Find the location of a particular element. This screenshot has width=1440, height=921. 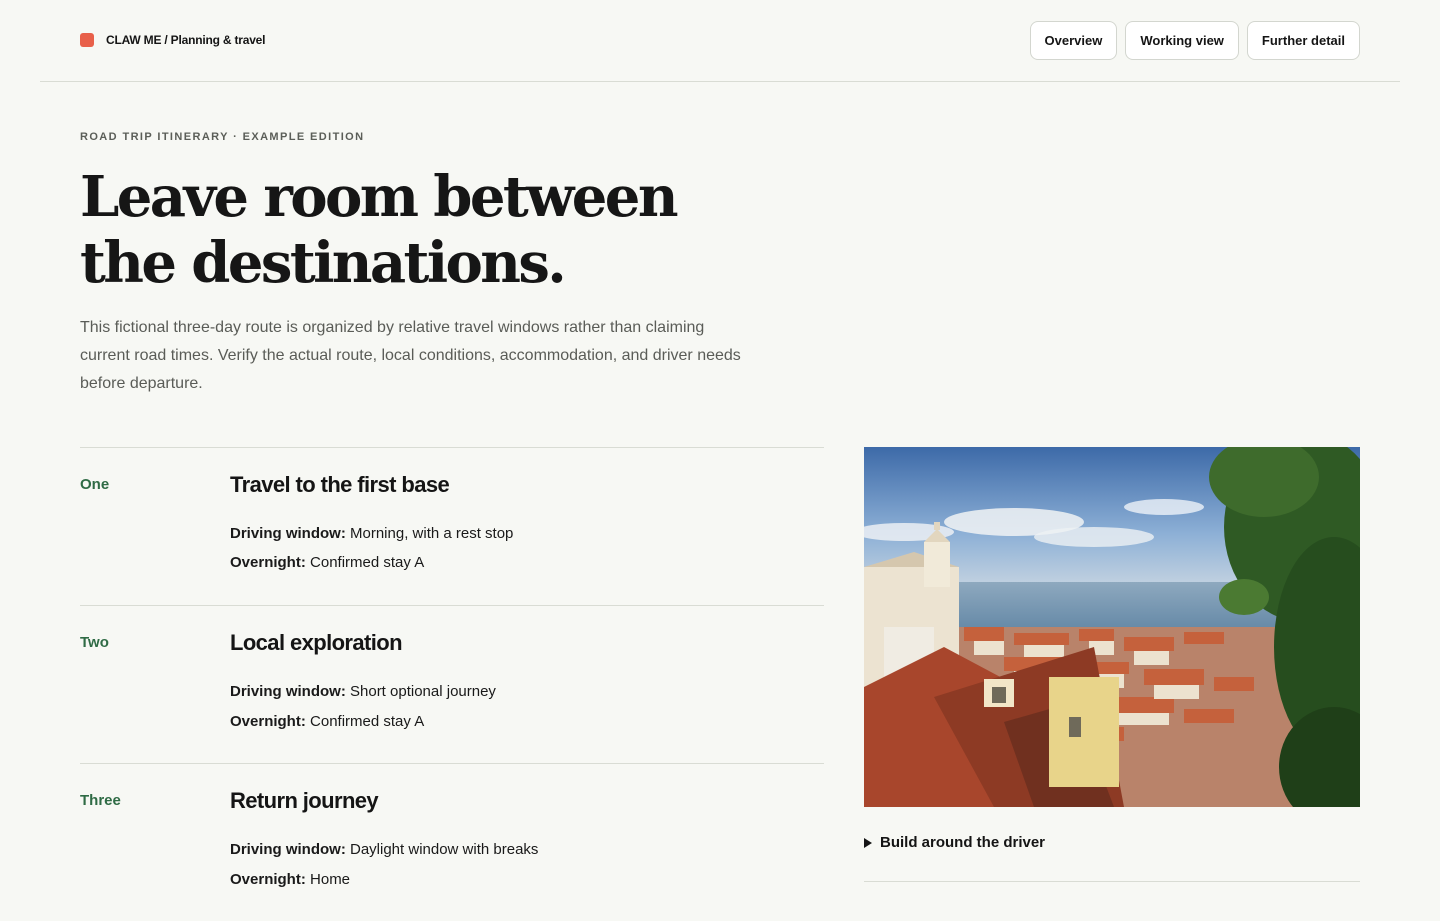

day-title: Return journey is located at coordinates (304, 800).